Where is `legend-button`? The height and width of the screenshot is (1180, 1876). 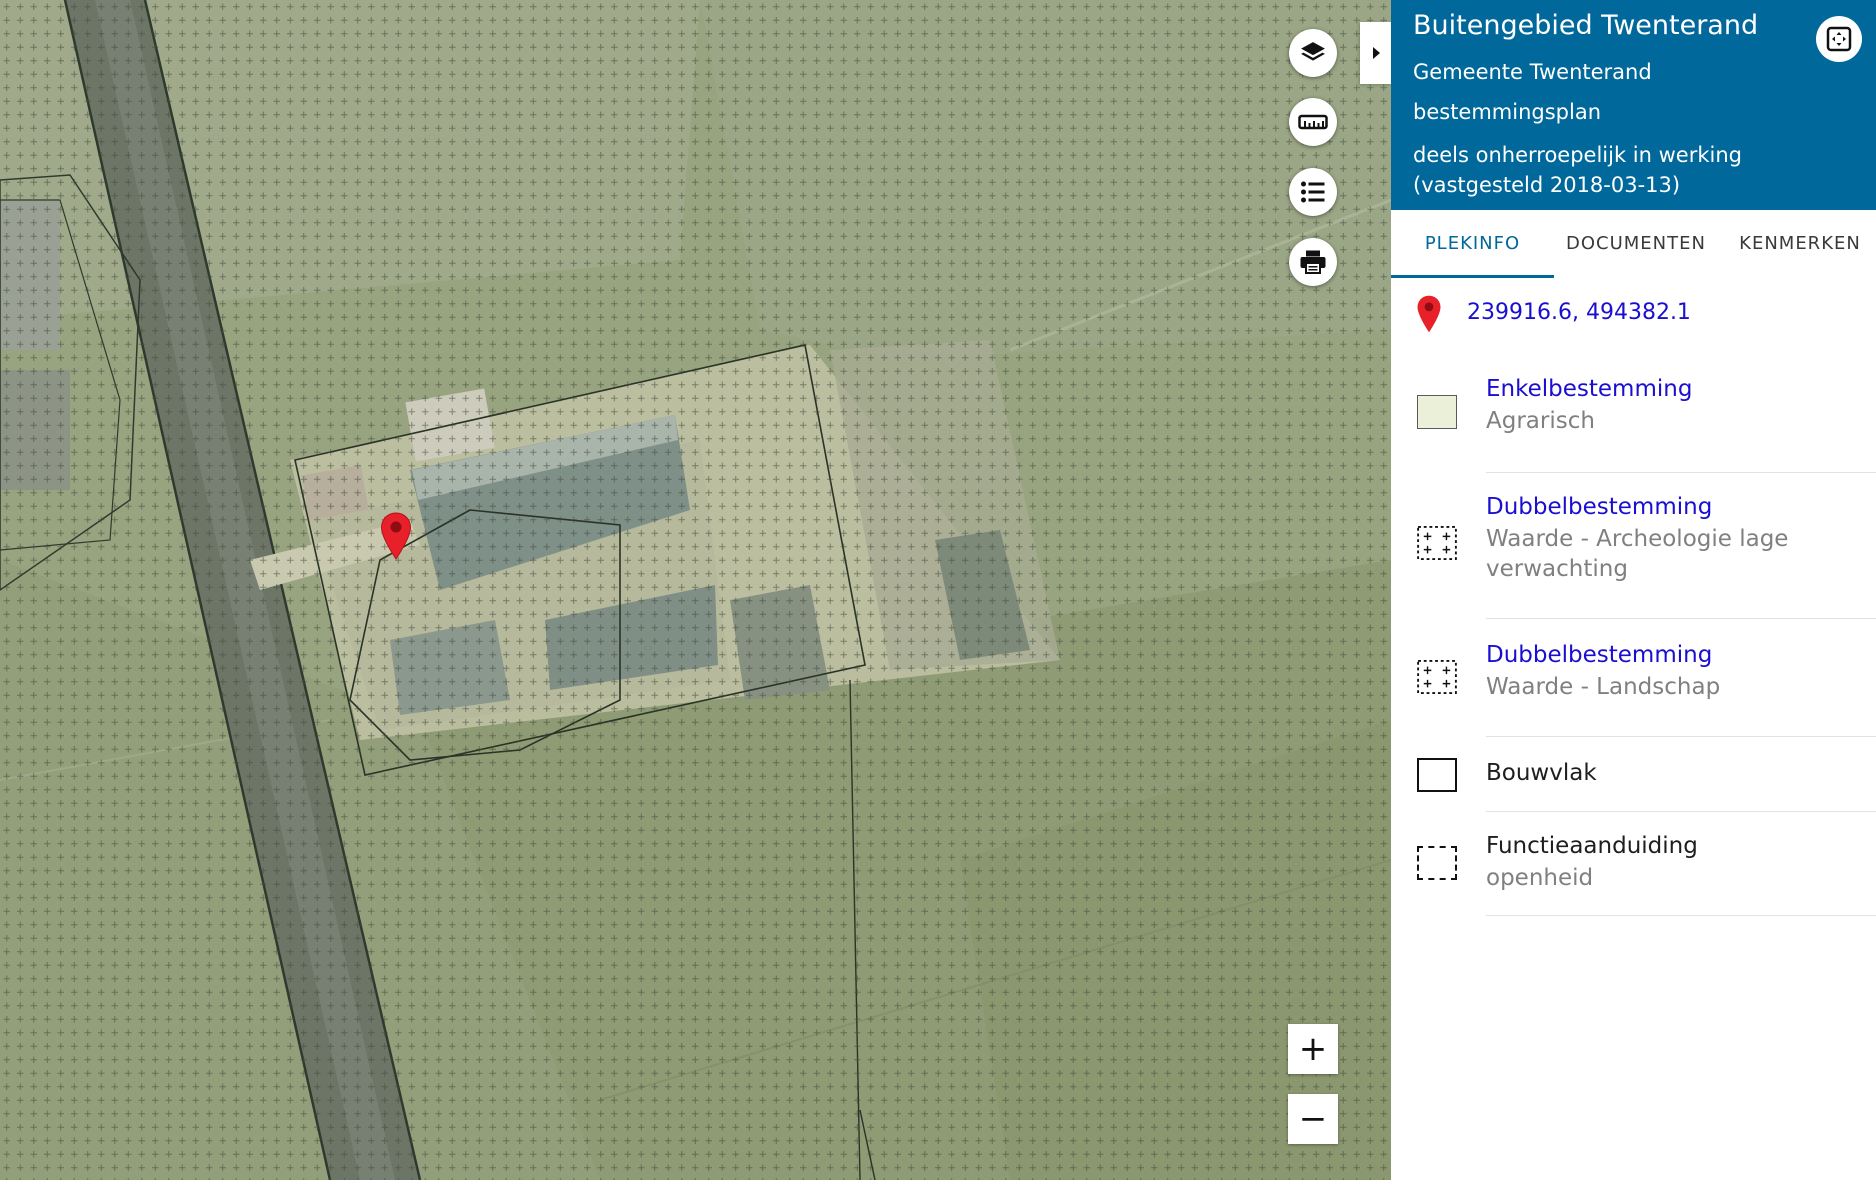
legend-button is located at coordinates (1313, 192).